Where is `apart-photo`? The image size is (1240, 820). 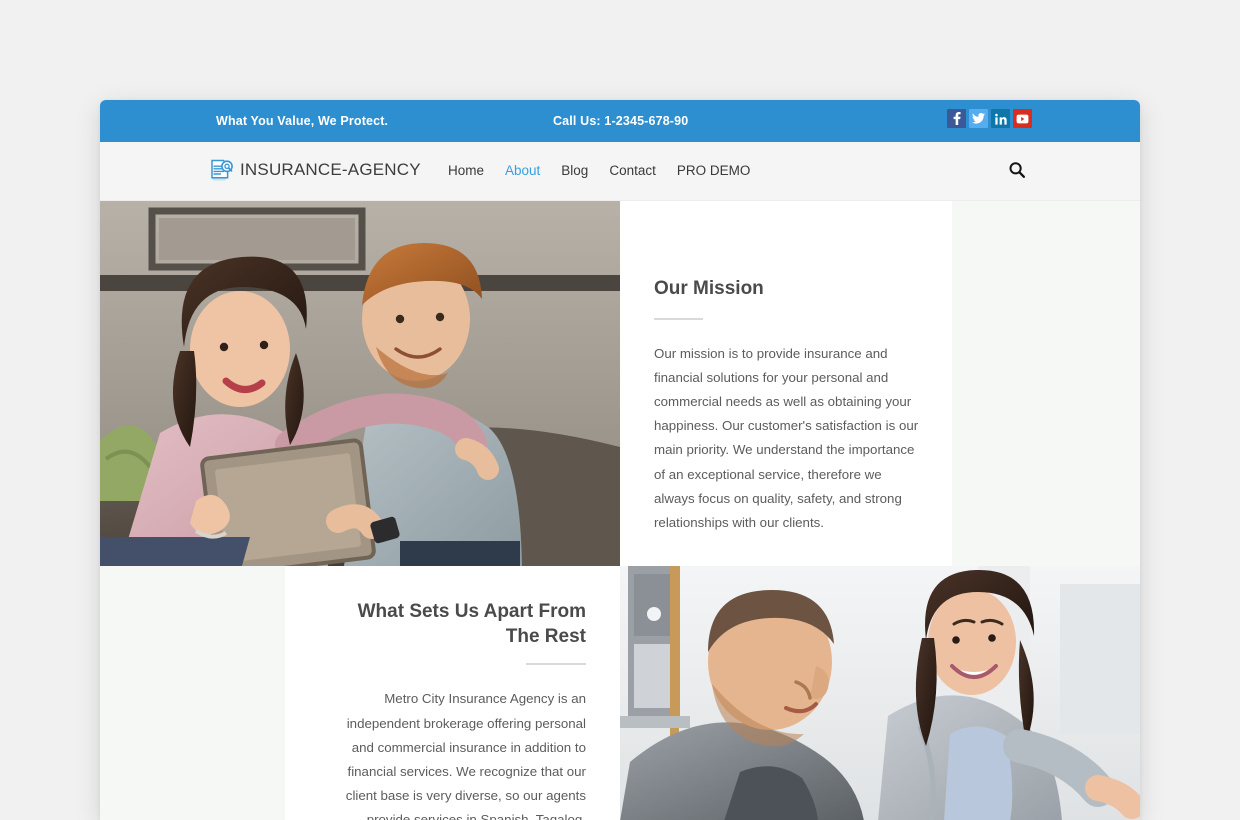
apart-photo is located at coordinates (880, 693).